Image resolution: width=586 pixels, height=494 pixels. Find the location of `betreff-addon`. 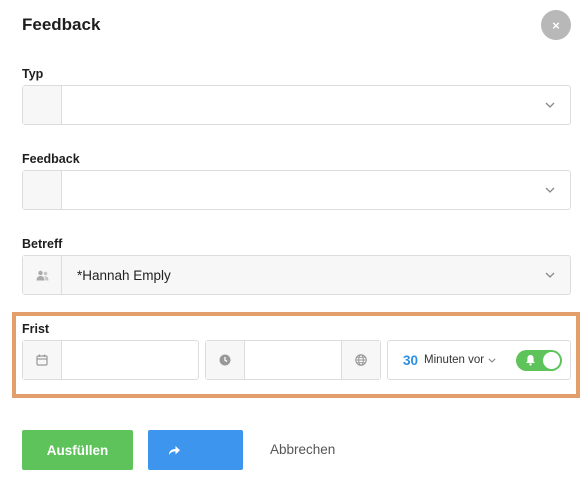

betreff-addon is located at coordinates (42, 275).